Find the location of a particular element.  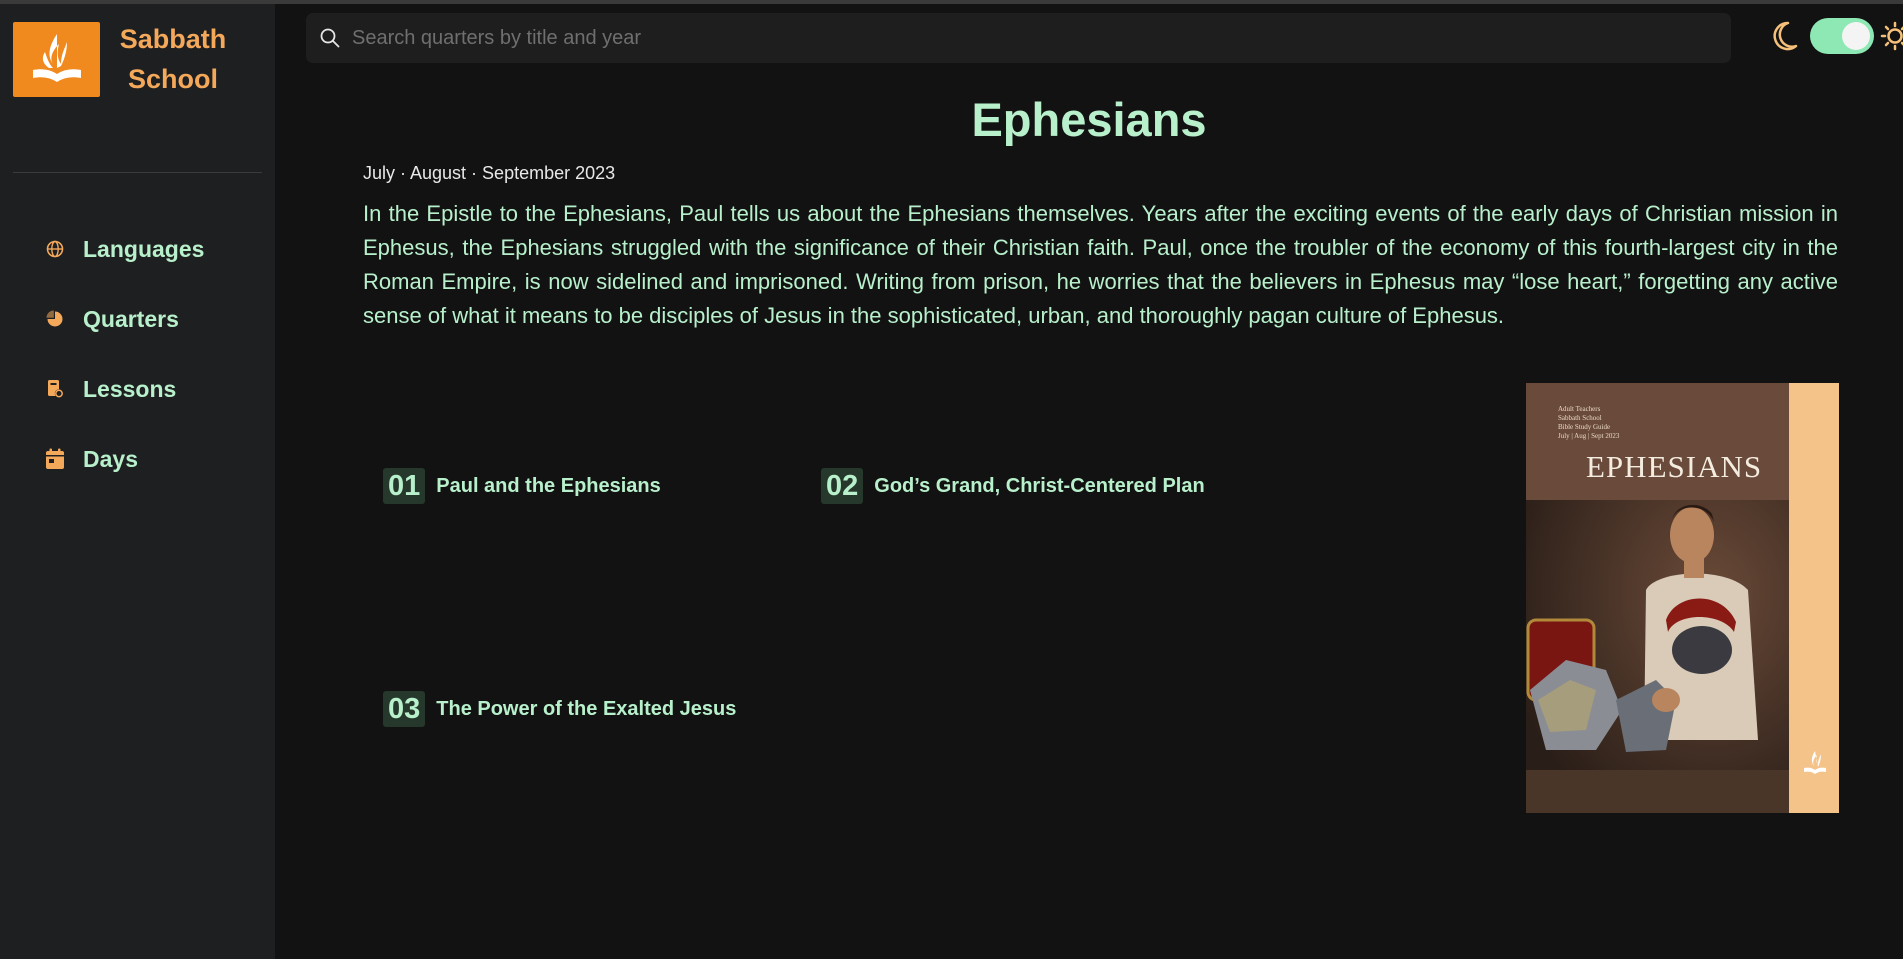

brand: Sabbath School is located at coordinates (125, 59).